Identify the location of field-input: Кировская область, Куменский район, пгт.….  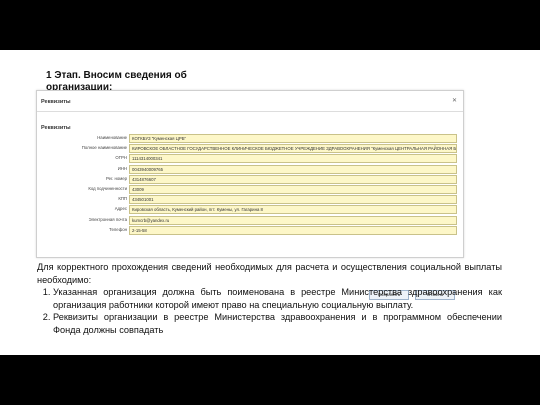
(293, 210).